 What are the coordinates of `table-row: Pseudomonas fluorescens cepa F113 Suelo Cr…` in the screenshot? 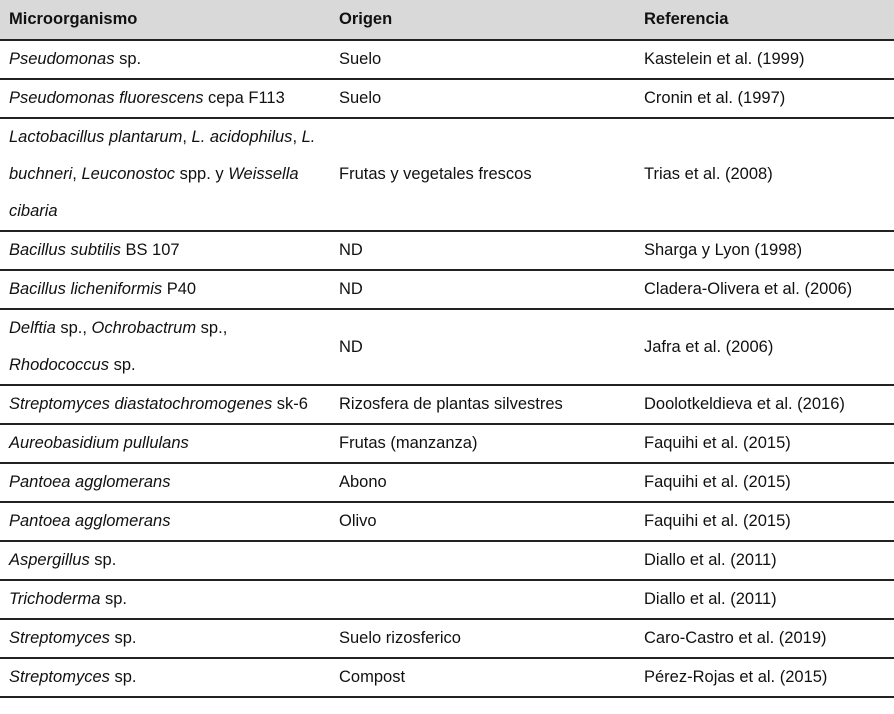 It's located at (447, 99).